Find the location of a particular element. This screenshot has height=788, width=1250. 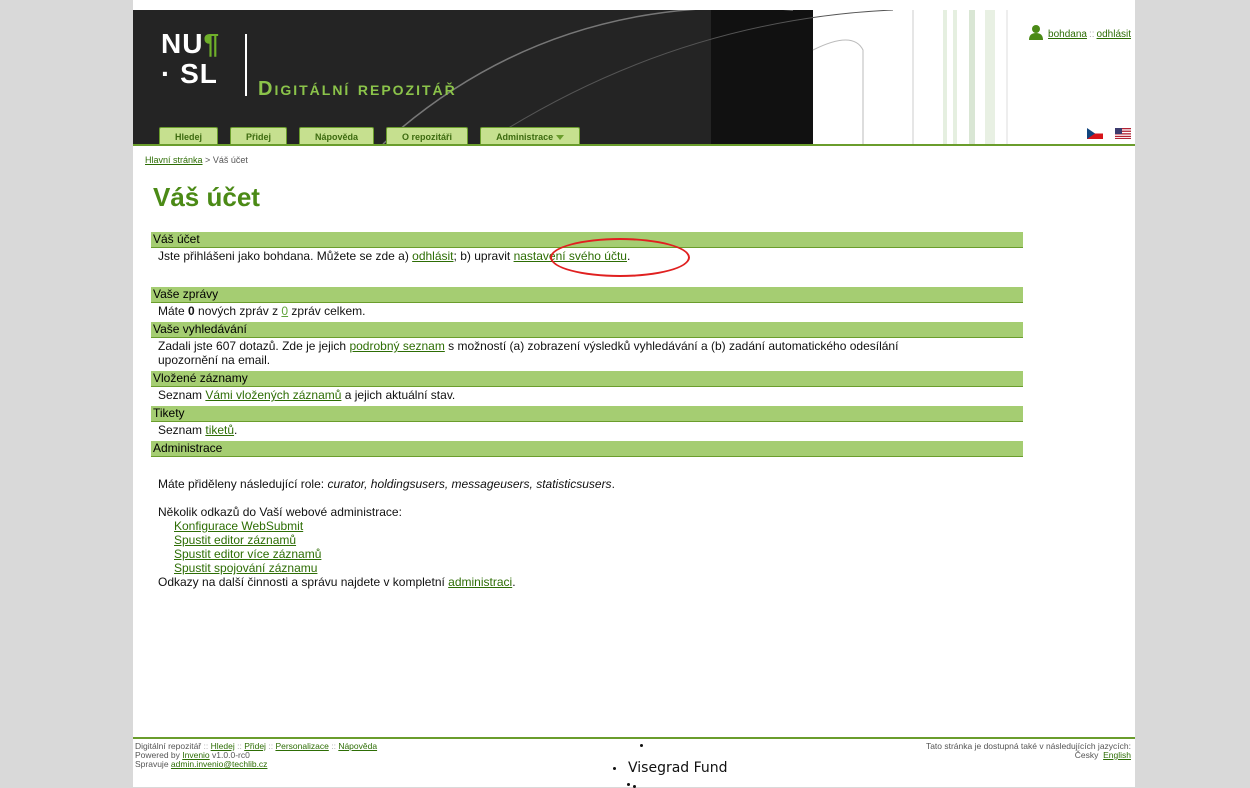

user-icon is located at coordinates (1036, 32).